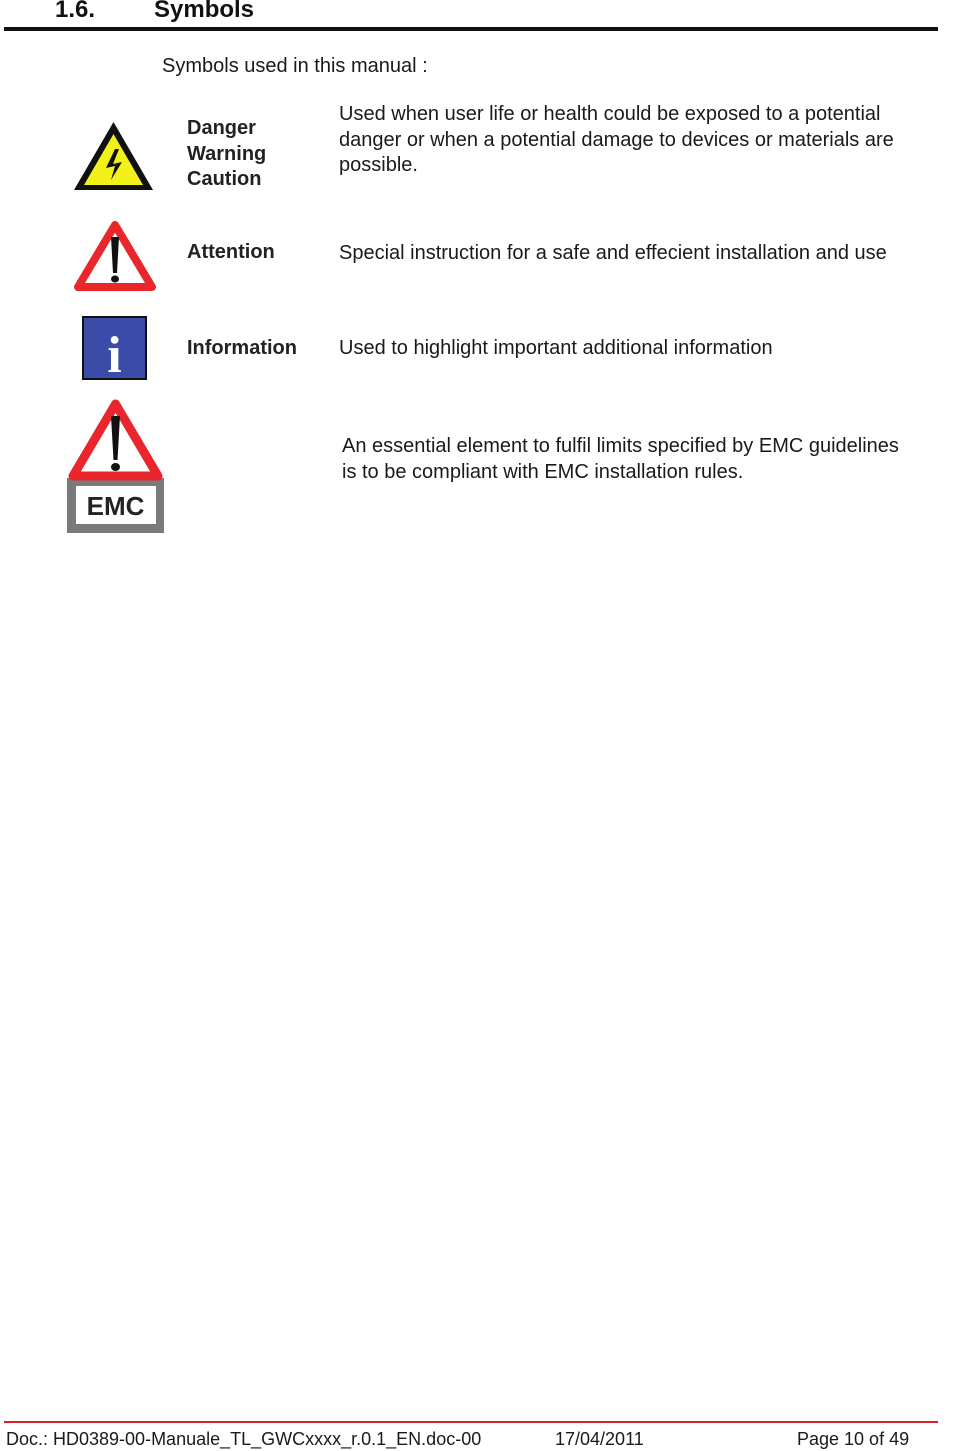  What do you see at coordinates (115, 256) in the screenshot?
I see `attention-exclamation-icon` at bounding box center [115, 256].